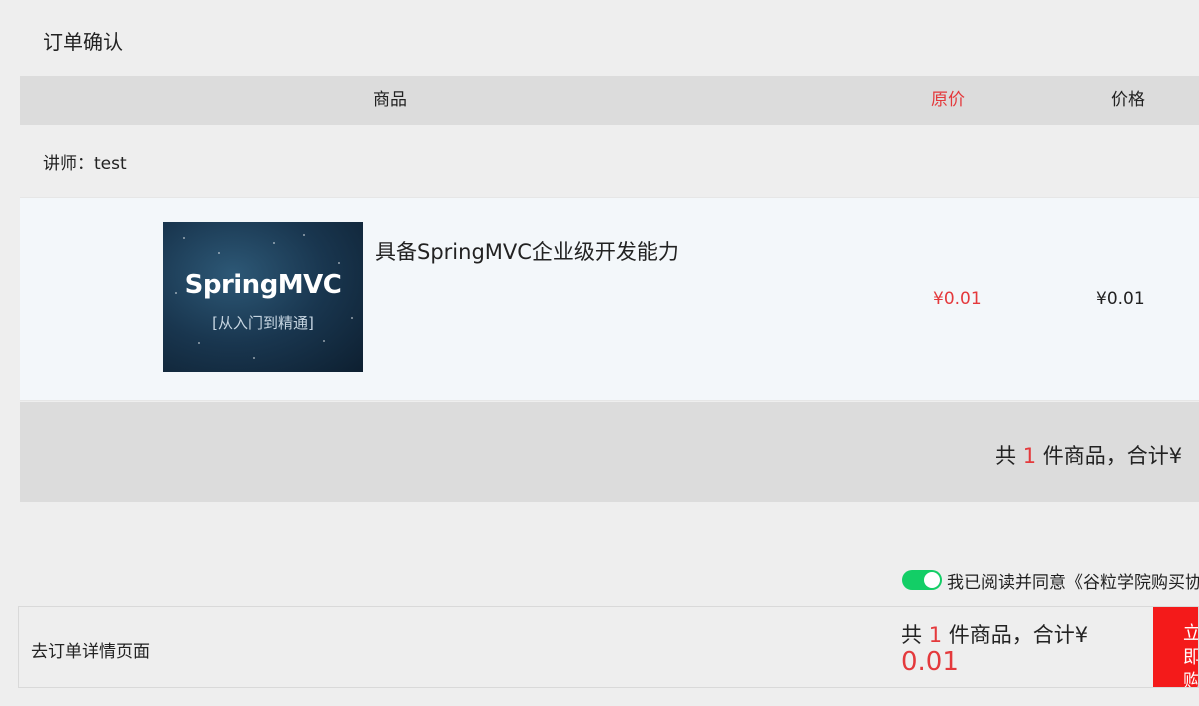 This screenshot has width=1199, height=706. What do you see at coordinates (1005, 456) in the screenshot?
I see `summary-prefix: 共` at bounding box center [1005, 456].